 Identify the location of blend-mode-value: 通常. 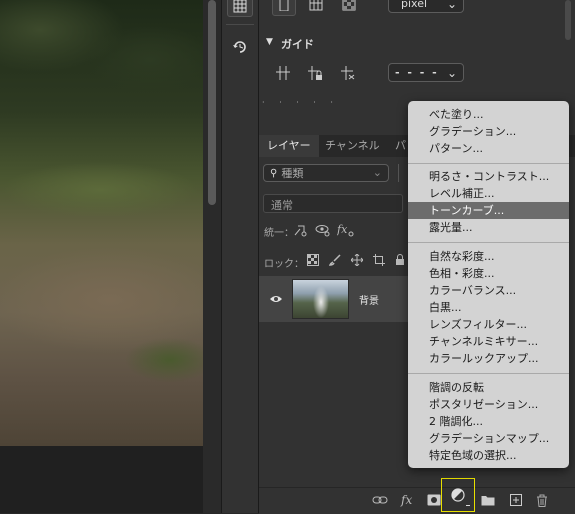
(282, 205).